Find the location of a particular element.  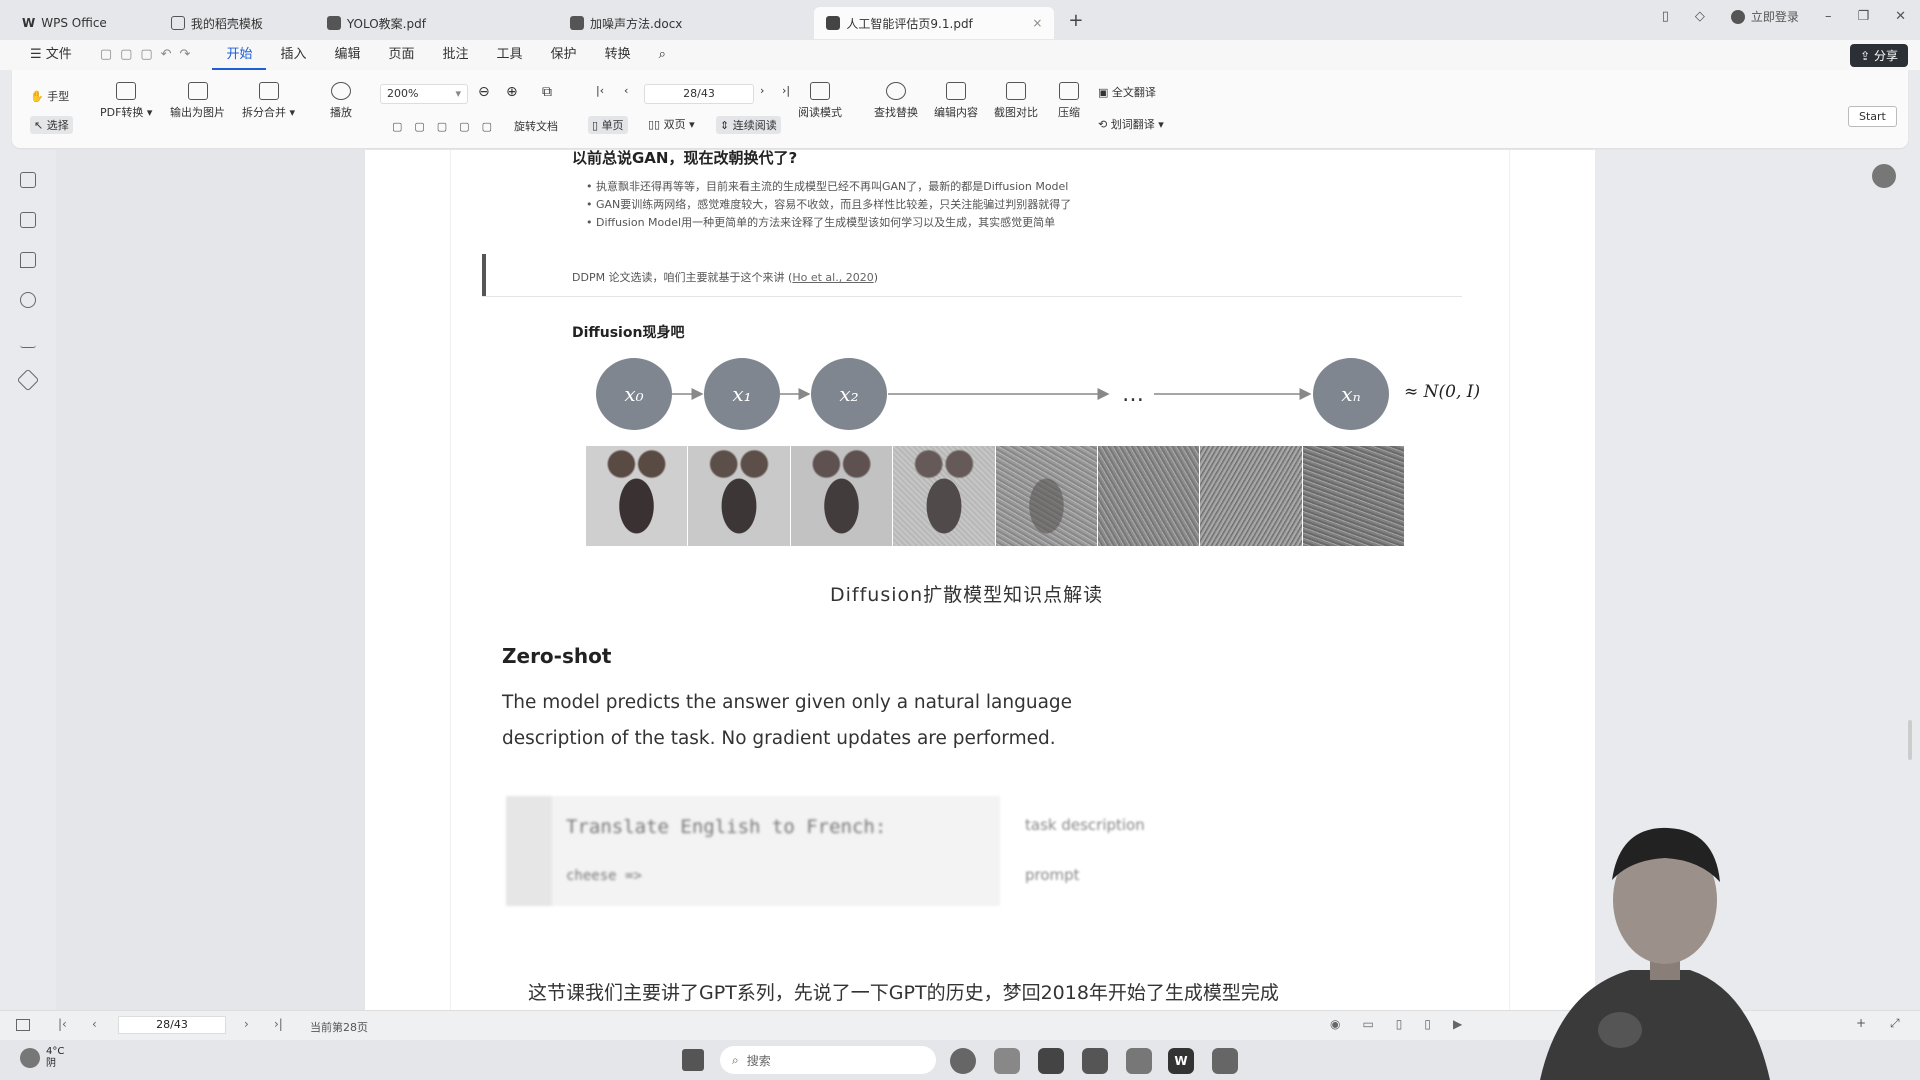

comment-icon is located at coordinates (28, 260).